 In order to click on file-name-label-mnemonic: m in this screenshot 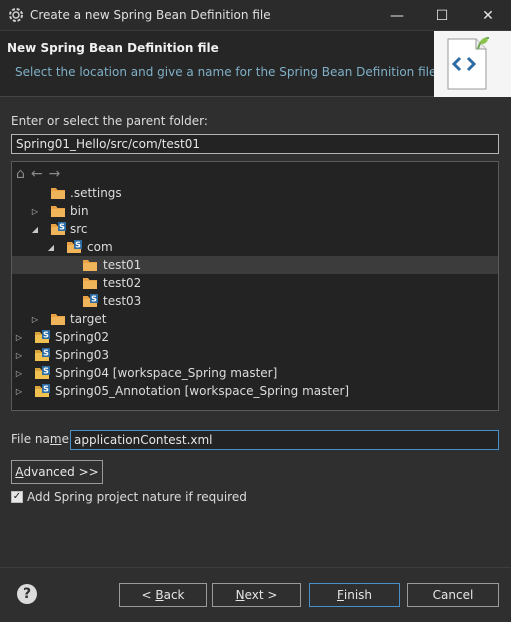, I will do `click(55, 439)`.